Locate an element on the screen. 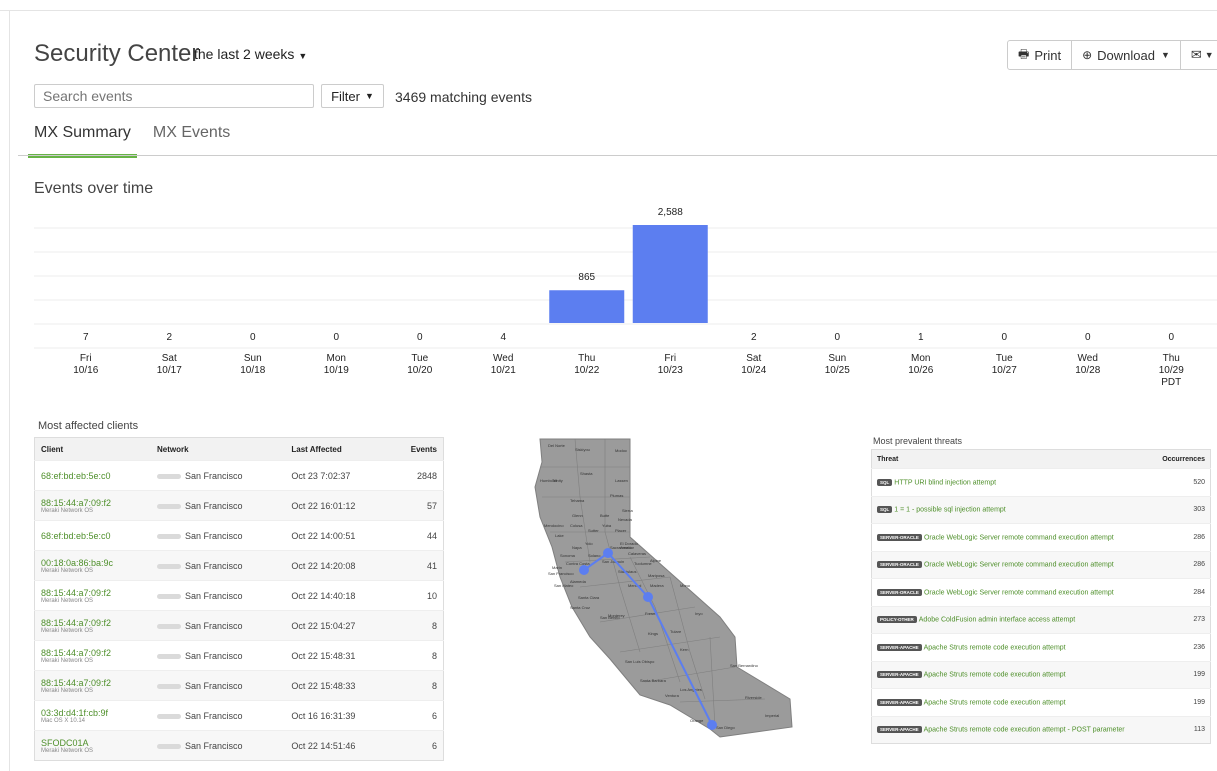 This screenshot has height=771, width=1217. email-button: ✉ ▼ is located at coordinates (1199, 55).